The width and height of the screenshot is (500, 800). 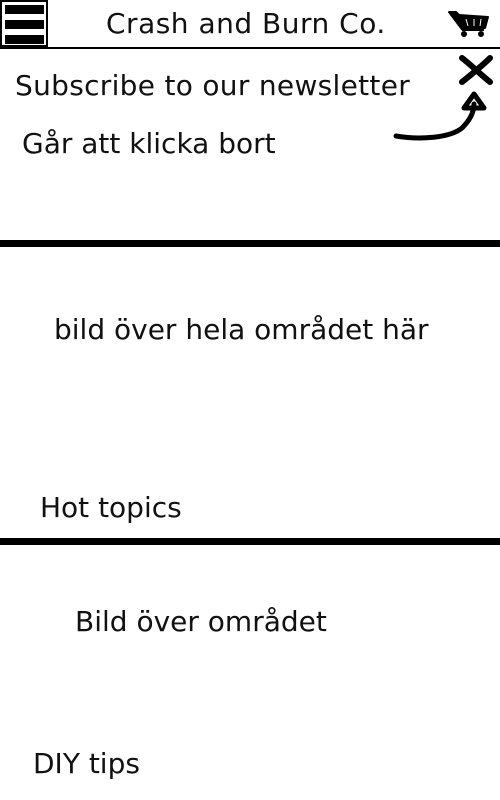 What do you see at coordinates (241, 329) in the screenshot?
I see `hero-image-placeholder: bild över hela området här` at bounding box center [241, 329].